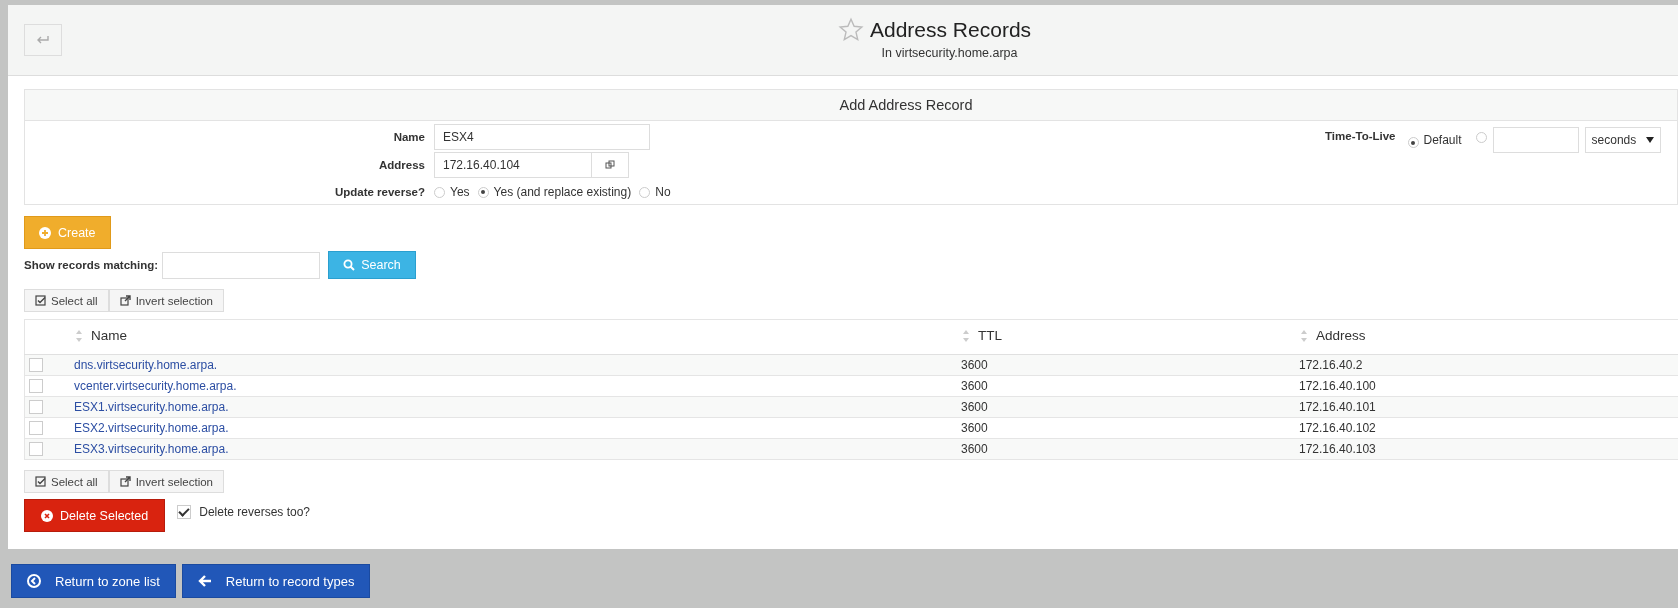 Image resolution: width=1678 pixels, height=608 pixels. I want to click on return-zone-list-button: Return to zone list, so click(93, 581).